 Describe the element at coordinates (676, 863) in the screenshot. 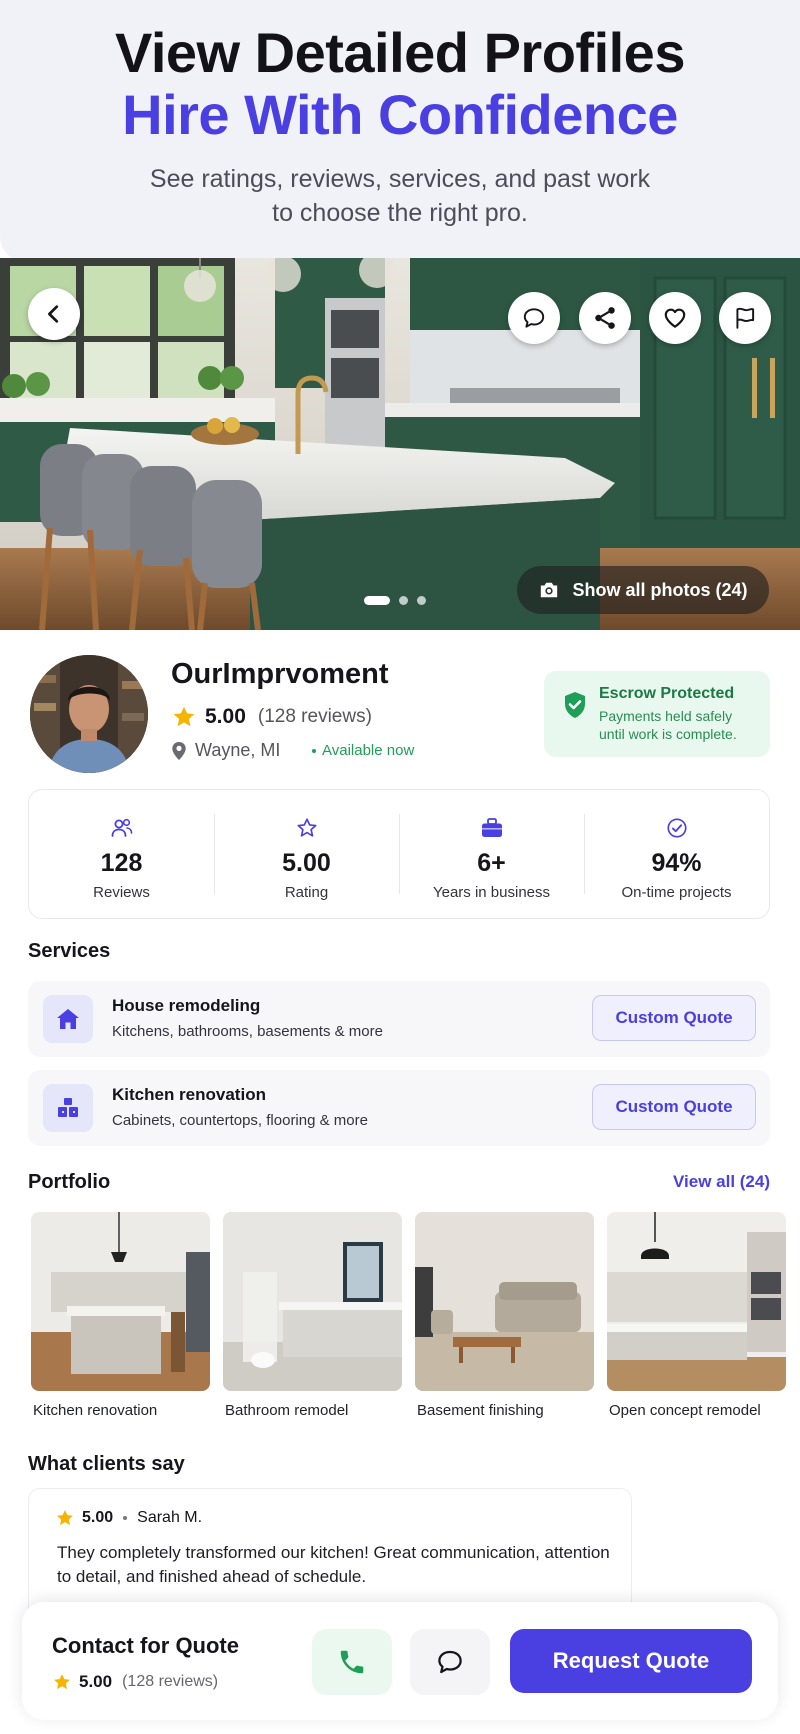

I see `stat-value: 94%` at that location.